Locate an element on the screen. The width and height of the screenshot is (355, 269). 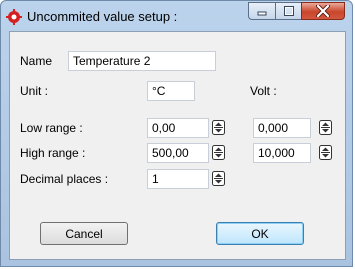
low-range-spin-icon is located at coordinates (218, 127).